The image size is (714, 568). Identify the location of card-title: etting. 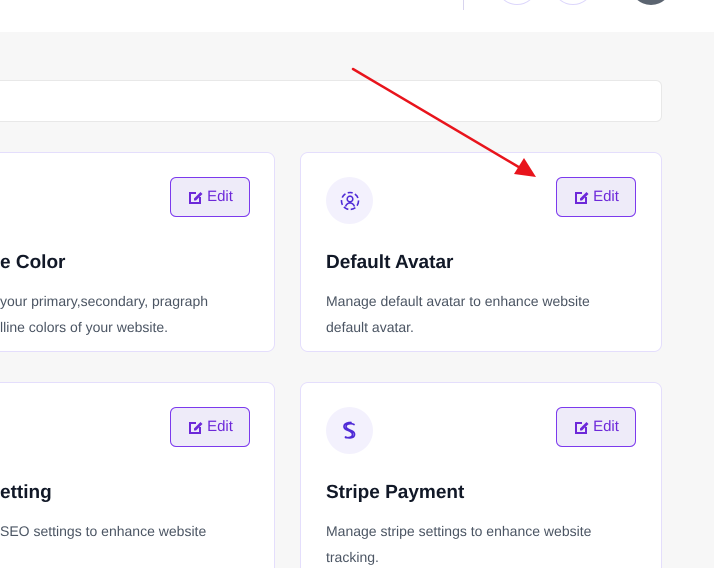
(26, 493).